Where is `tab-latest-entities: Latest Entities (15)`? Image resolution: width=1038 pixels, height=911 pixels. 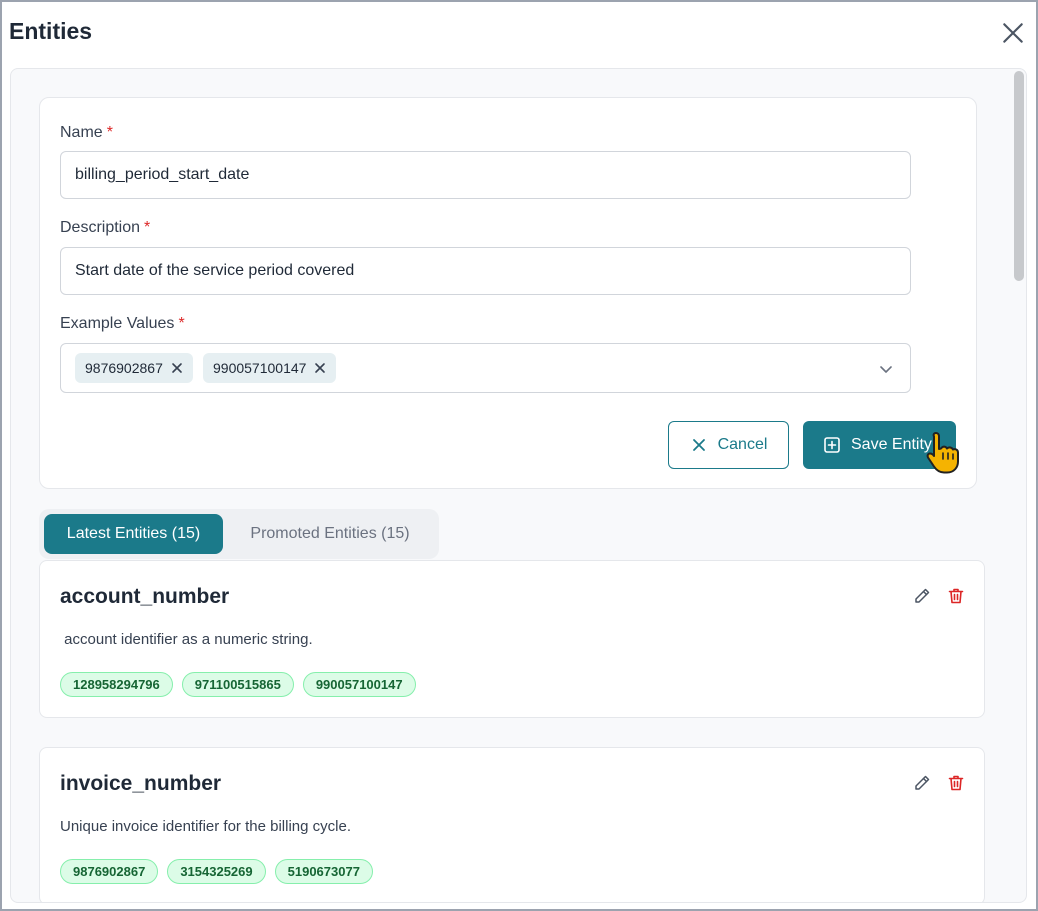 tab-latest-entities: Latest Entities (15) is located at coordinates (133, 534).